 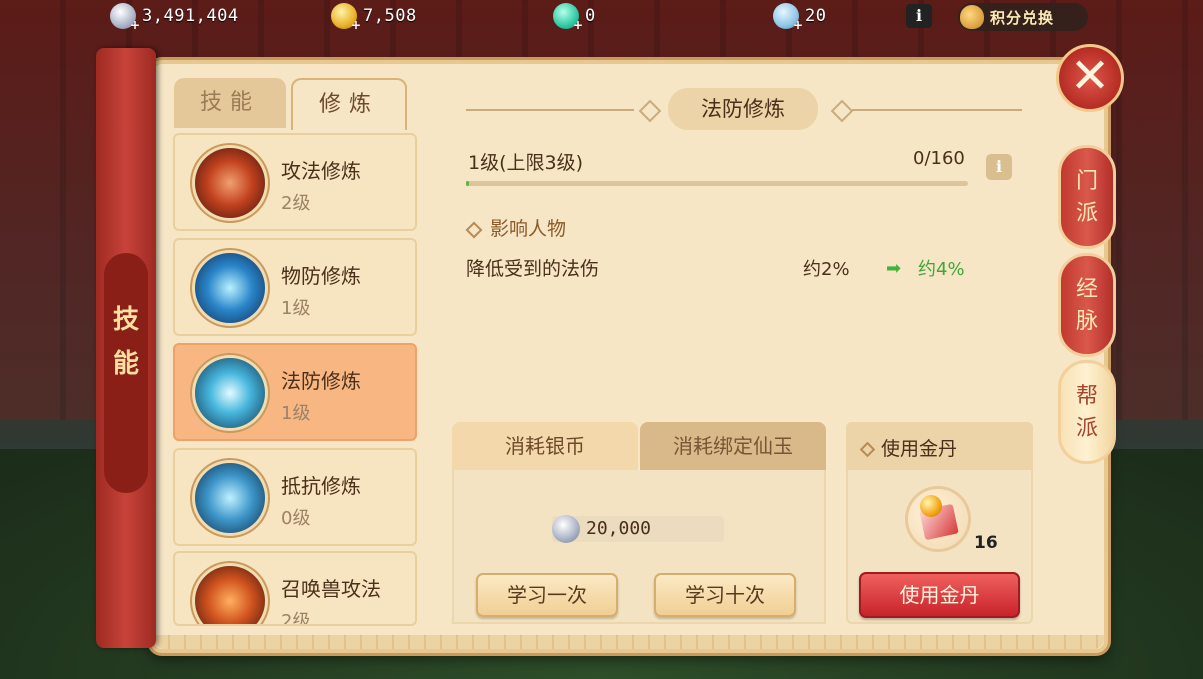 What do you see at coordinates (725, 595) in the screenshot?
I see `learn-ten-times-button: 学习十次` at bounding box center [725, 595].